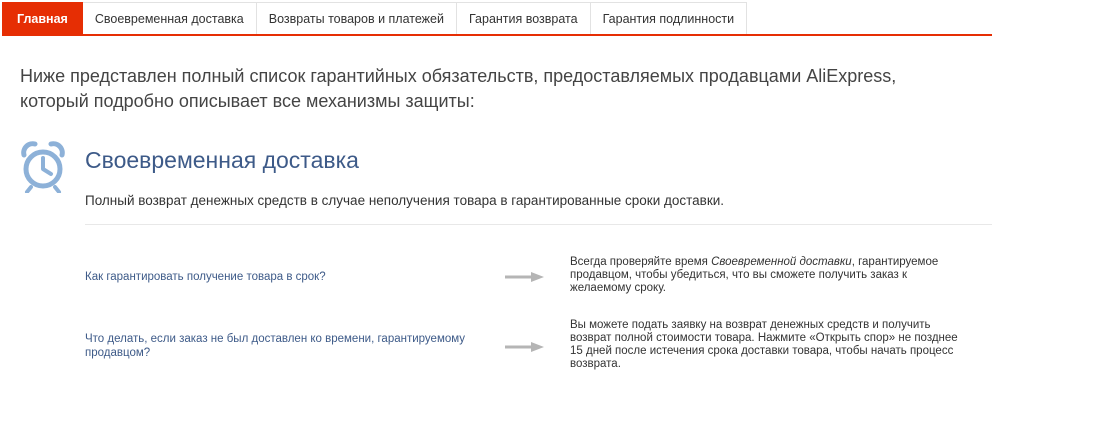 This screenshot has height=443, width=1113. What do you see at coordinates (538, 224) in the screenshot?
I see `section-divider` at bounding box center [538, 224].